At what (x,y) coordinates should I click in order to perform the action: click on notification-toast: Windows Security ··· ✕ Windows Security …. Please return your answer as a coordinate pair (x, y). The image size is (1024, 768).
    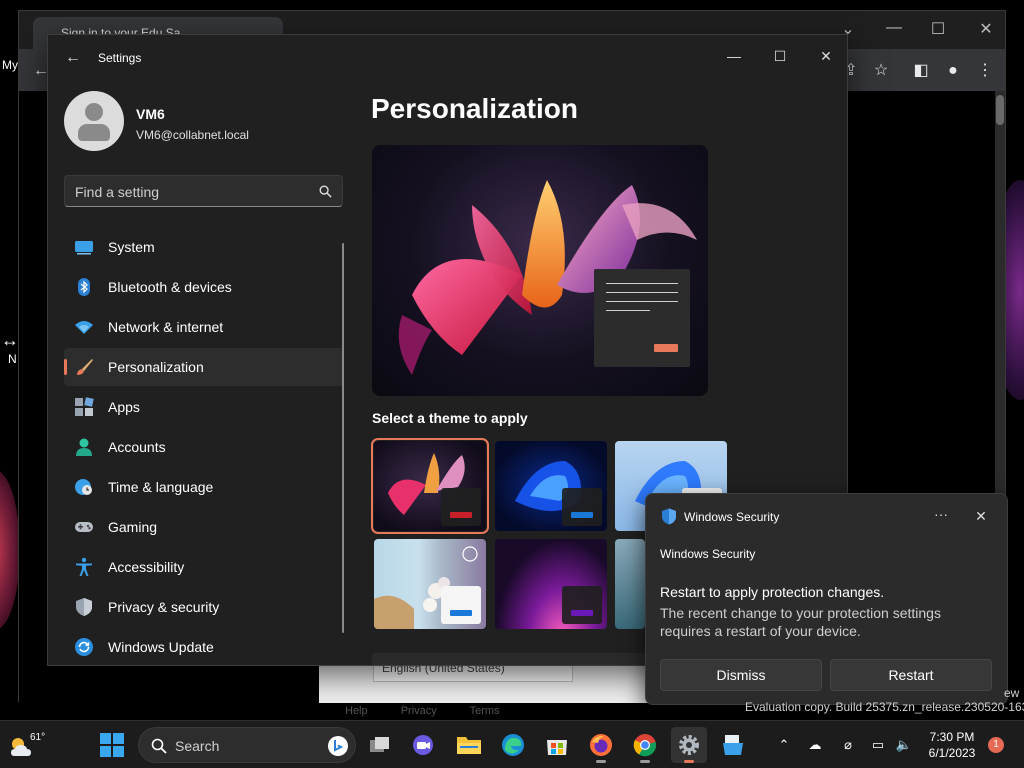
    Looking at the image, I should click on (826, 599).